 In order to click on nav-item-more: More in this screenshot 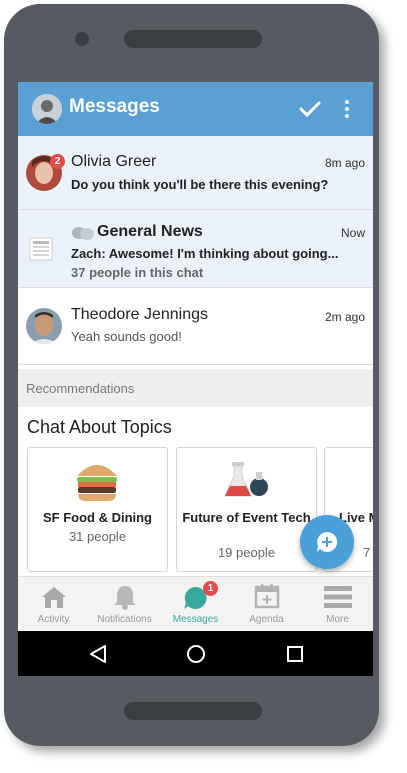, I will do `click(337, 604)`.